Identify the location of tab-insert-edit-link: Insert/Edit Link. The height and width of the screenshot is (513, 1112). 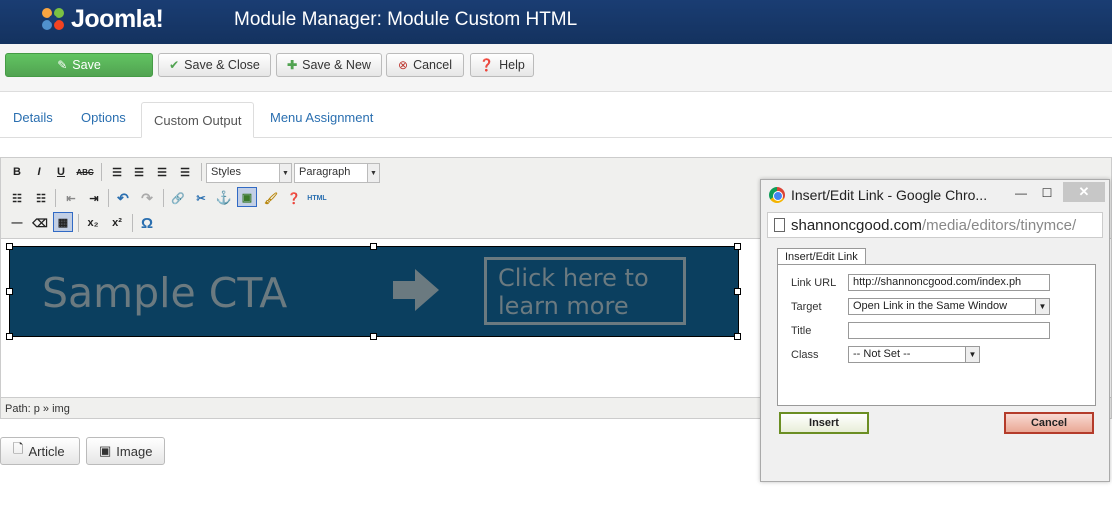
(821, 256).